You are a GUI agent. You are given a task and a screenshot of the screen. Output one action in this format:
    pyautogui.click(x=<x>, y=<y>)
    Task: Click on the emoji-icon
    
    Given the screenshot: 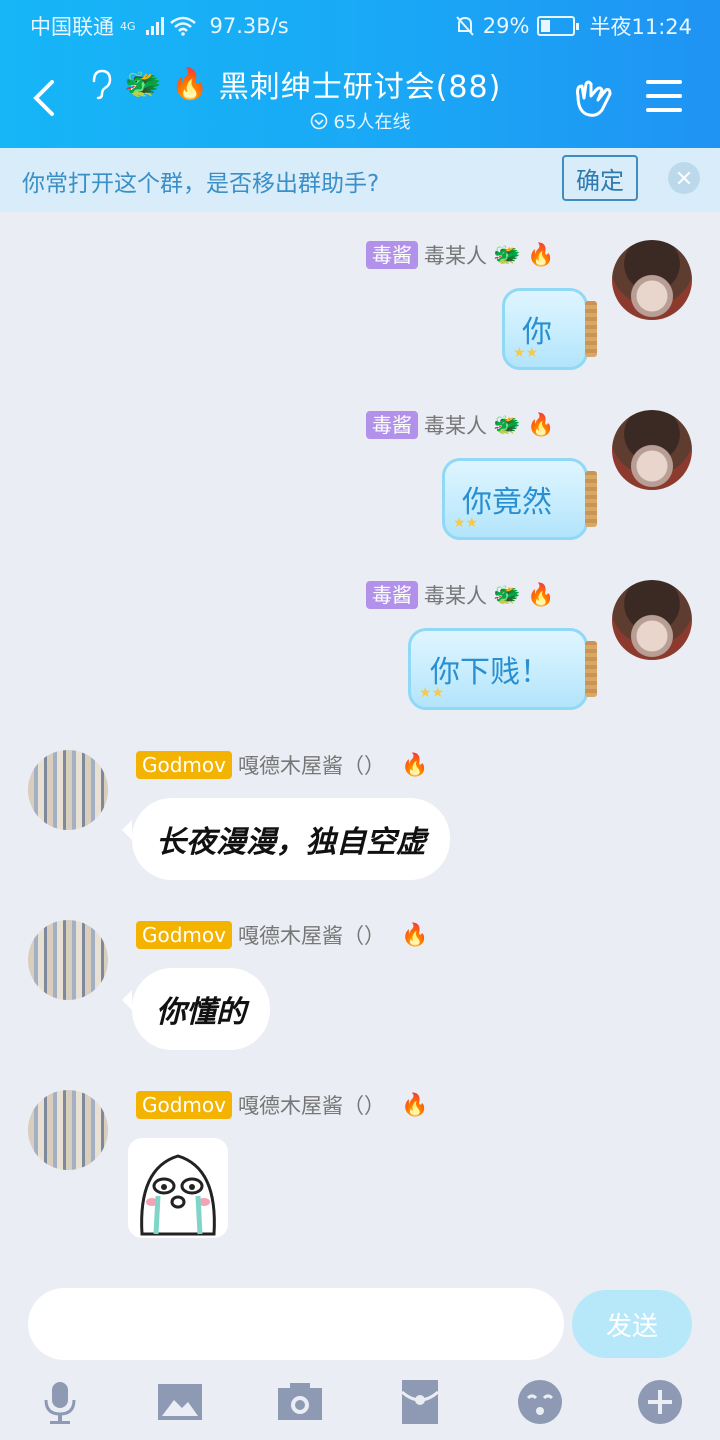 What is the action you would take?
    pyautogui.click(x=540, y=1402)
    